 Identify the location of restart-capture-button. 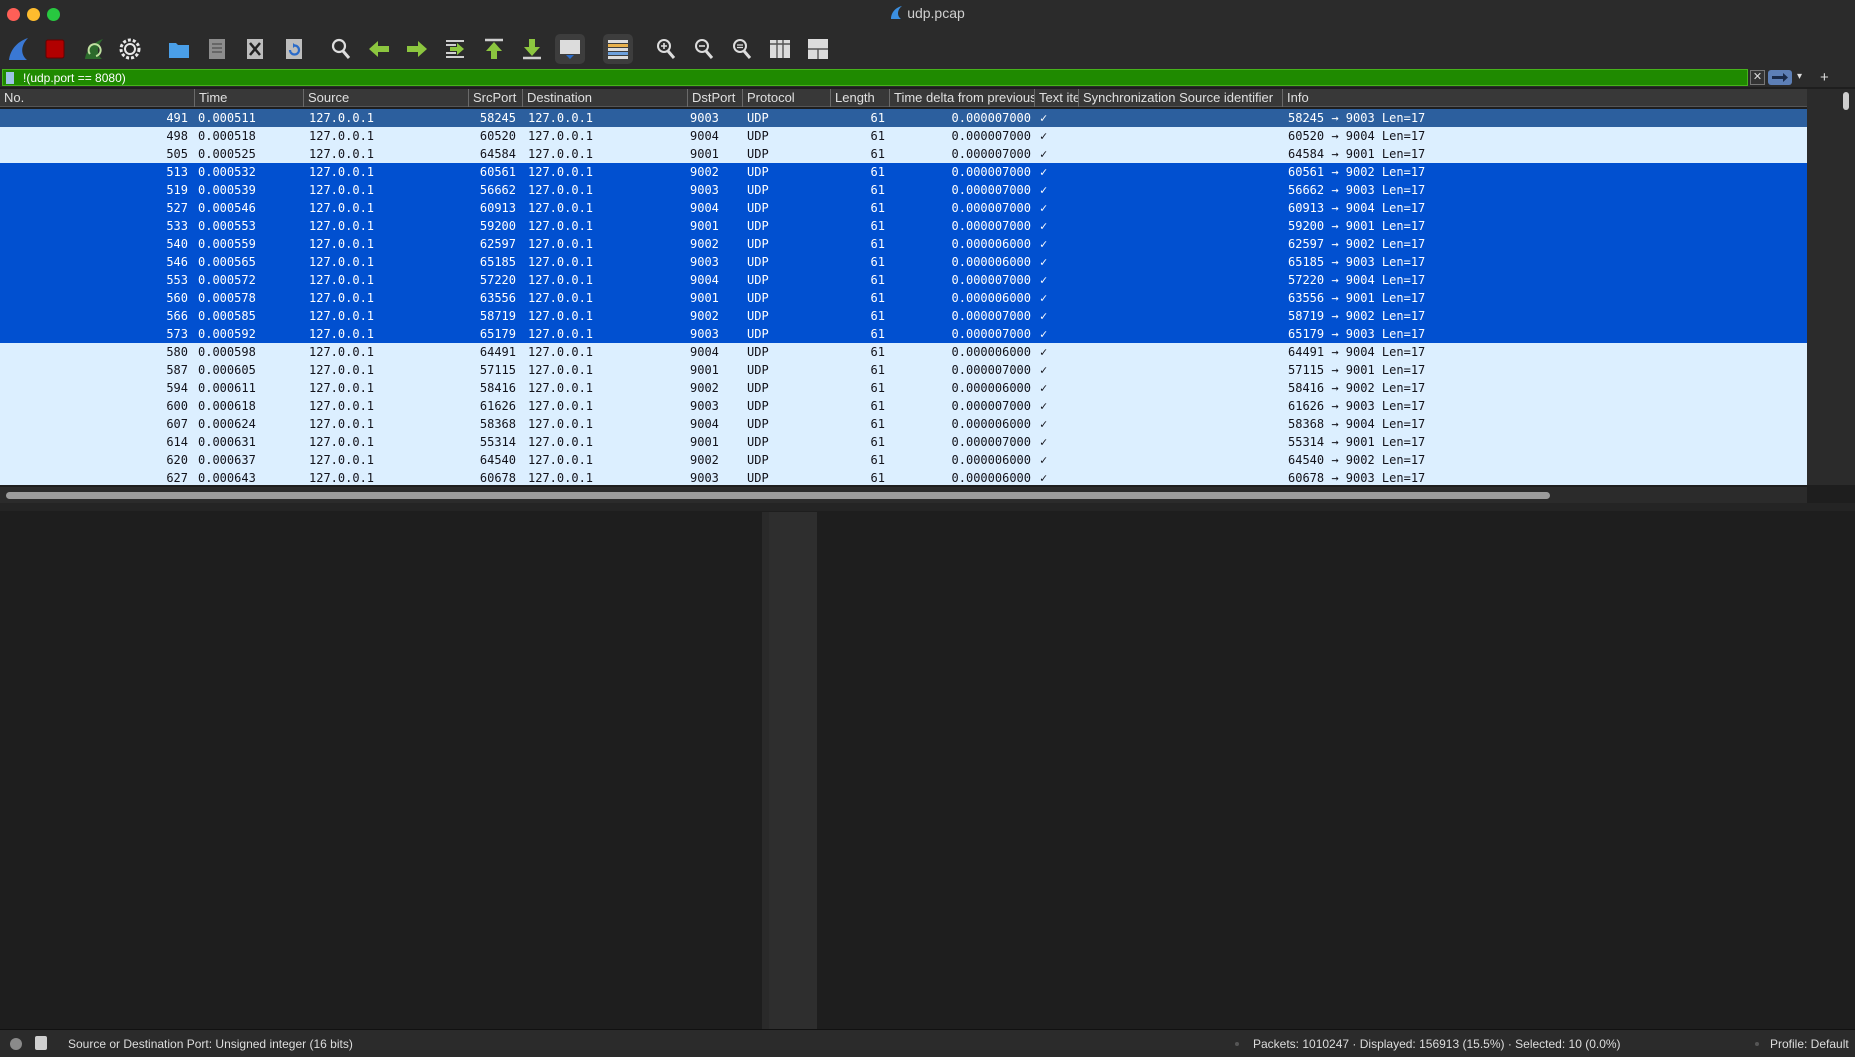
(94, 49).